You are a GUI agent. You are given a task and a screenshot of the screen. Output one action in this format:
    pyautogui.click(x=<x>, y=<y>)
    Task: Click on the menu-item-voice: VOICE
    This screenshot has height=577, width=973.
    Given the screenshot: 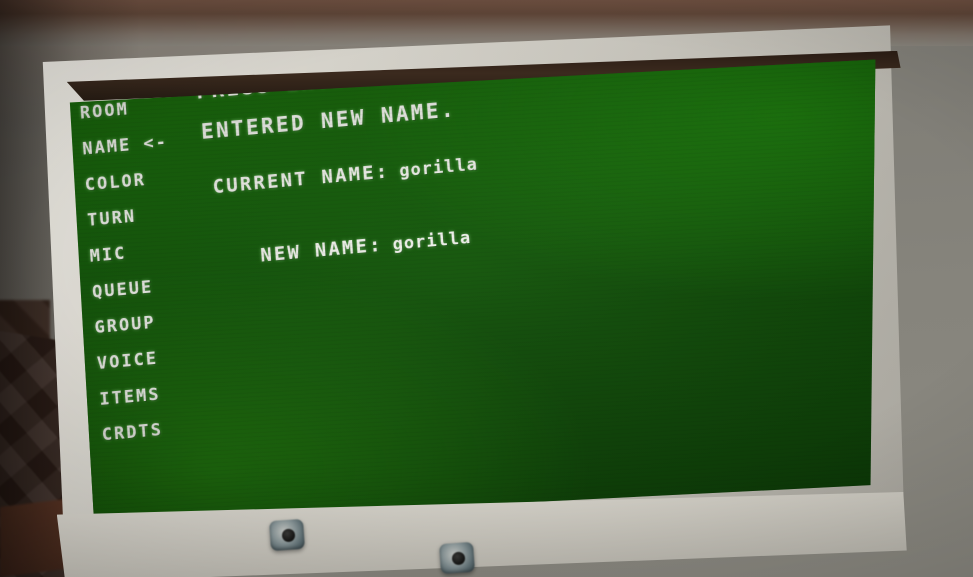 What is the action you would take?
    pyautogui.click(x=186, y=356)
    